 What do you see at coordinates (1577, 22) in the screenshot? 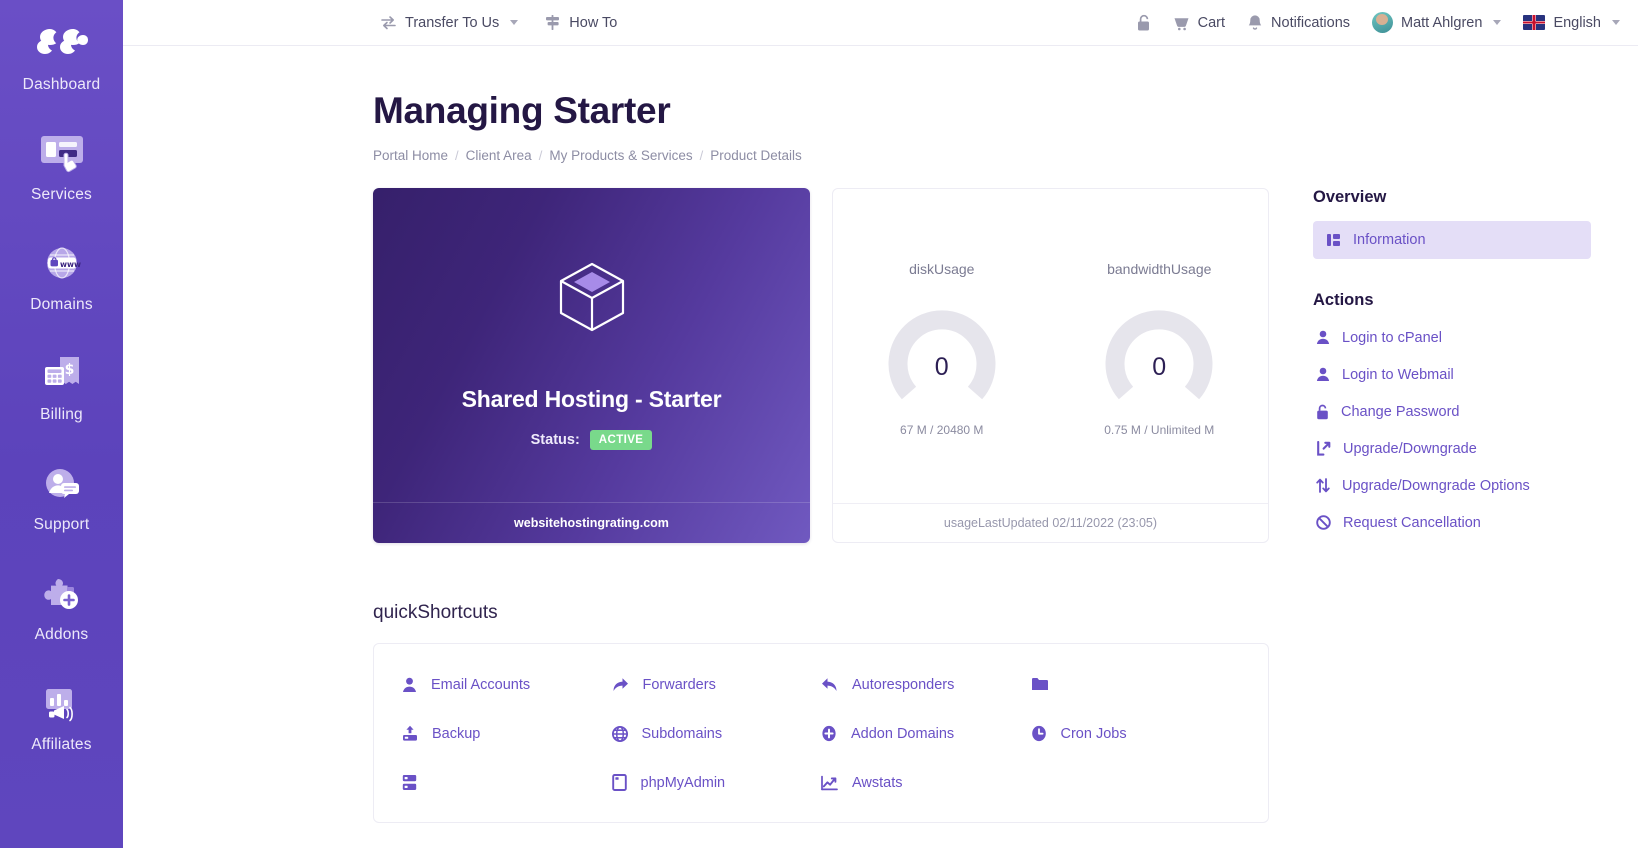
I see `nav-label: English` at bounding box center [1577, 22].